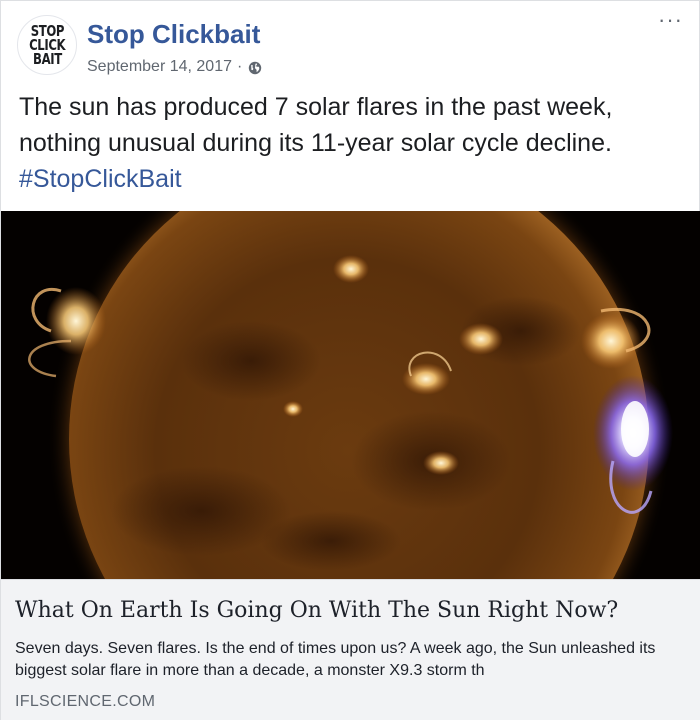 The image size is (700, 720). Describe the element at coordinates (354, 179) in the screenshot. I see `hashtag-link: #StopClickBait` at that location.